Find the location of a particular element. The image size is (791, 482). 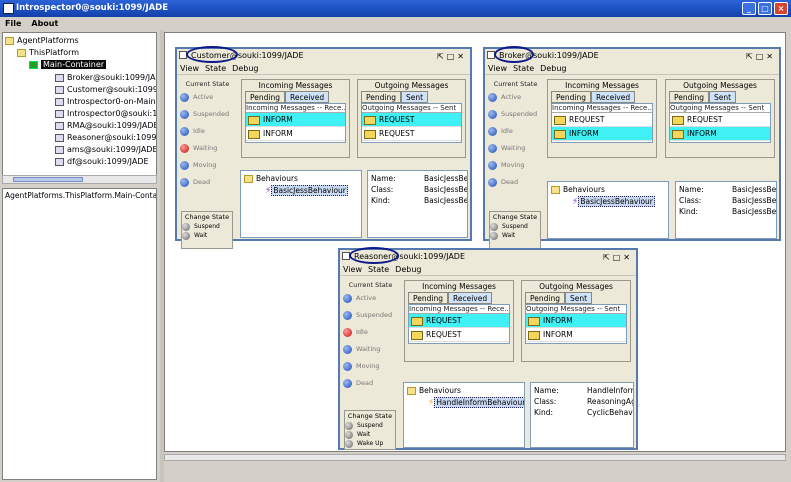

frame-menubar: View State Debug is located at coordinates (488, 270).